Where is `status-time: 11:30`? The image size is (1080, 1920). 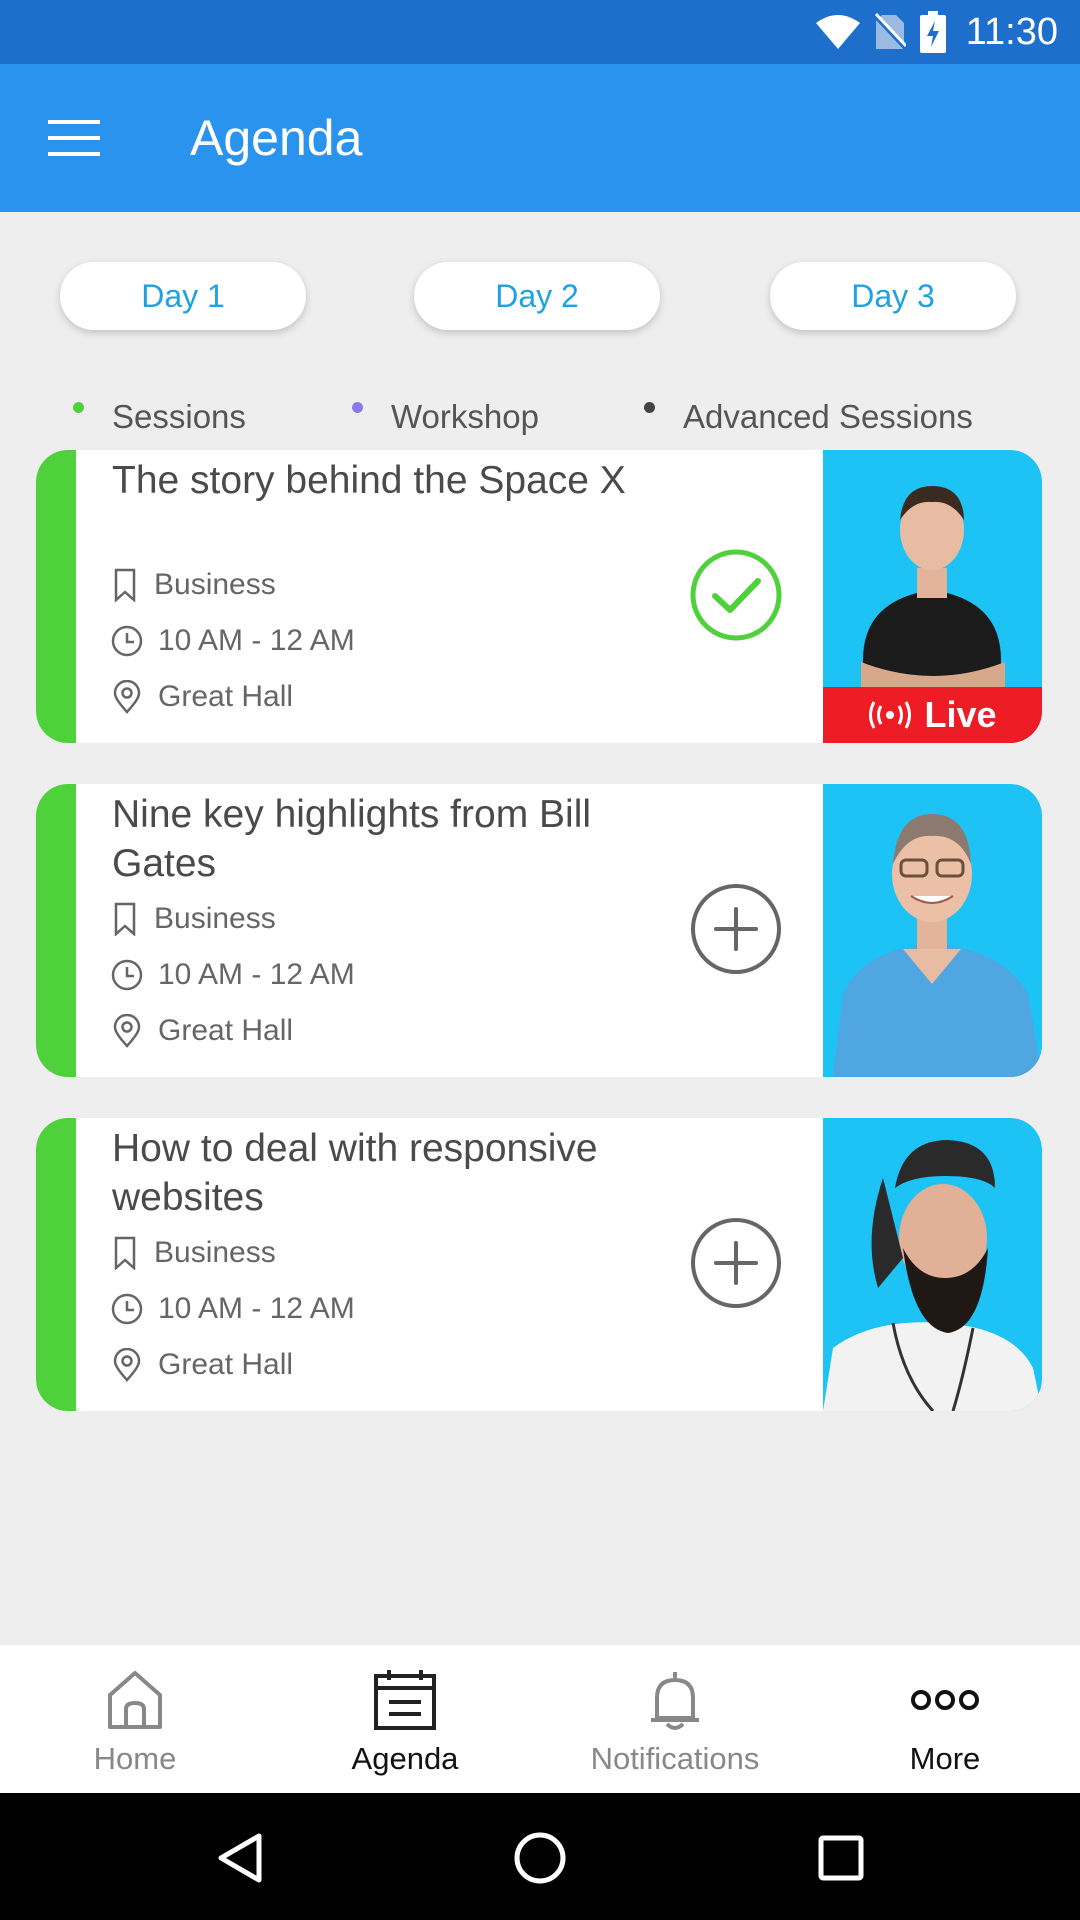
status-time: 11:30 is located at coordinates (1011, 31).